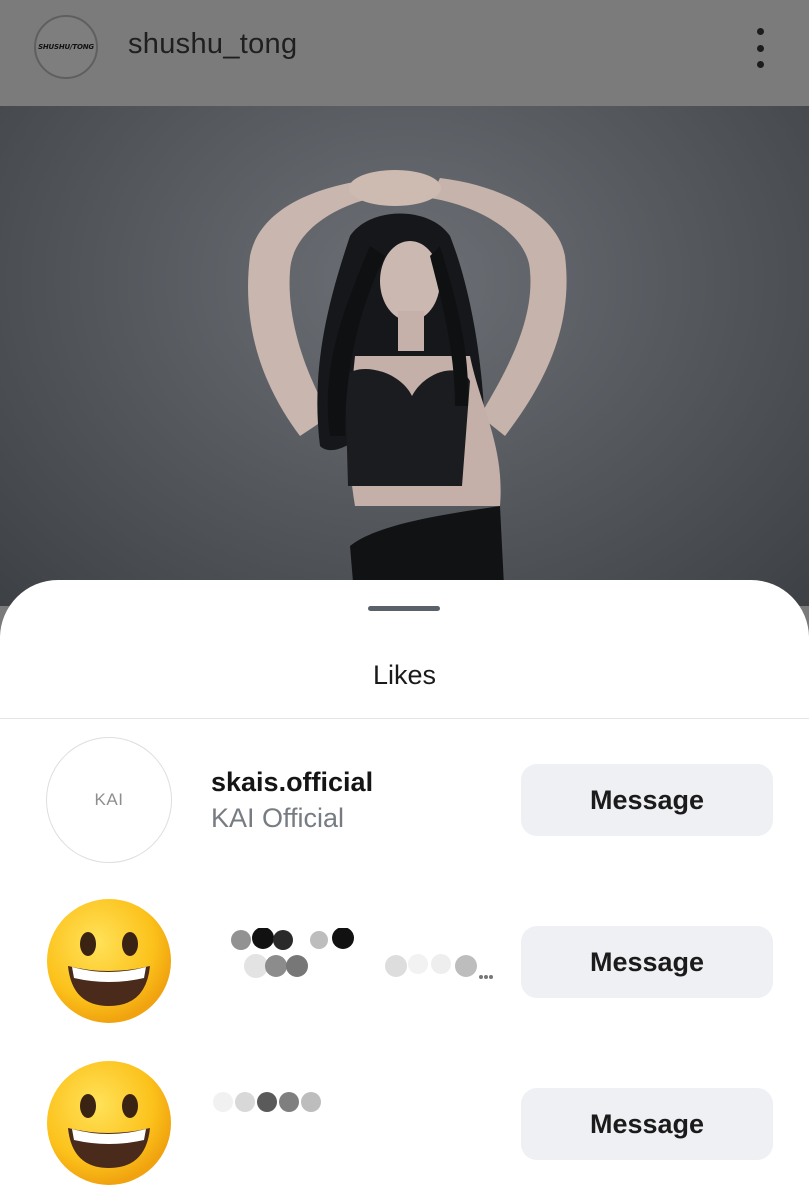  What do you see at coordinates (292, 782) in the screenshot?
I see `user-username: skais.official` at bounding box center [292, 782].